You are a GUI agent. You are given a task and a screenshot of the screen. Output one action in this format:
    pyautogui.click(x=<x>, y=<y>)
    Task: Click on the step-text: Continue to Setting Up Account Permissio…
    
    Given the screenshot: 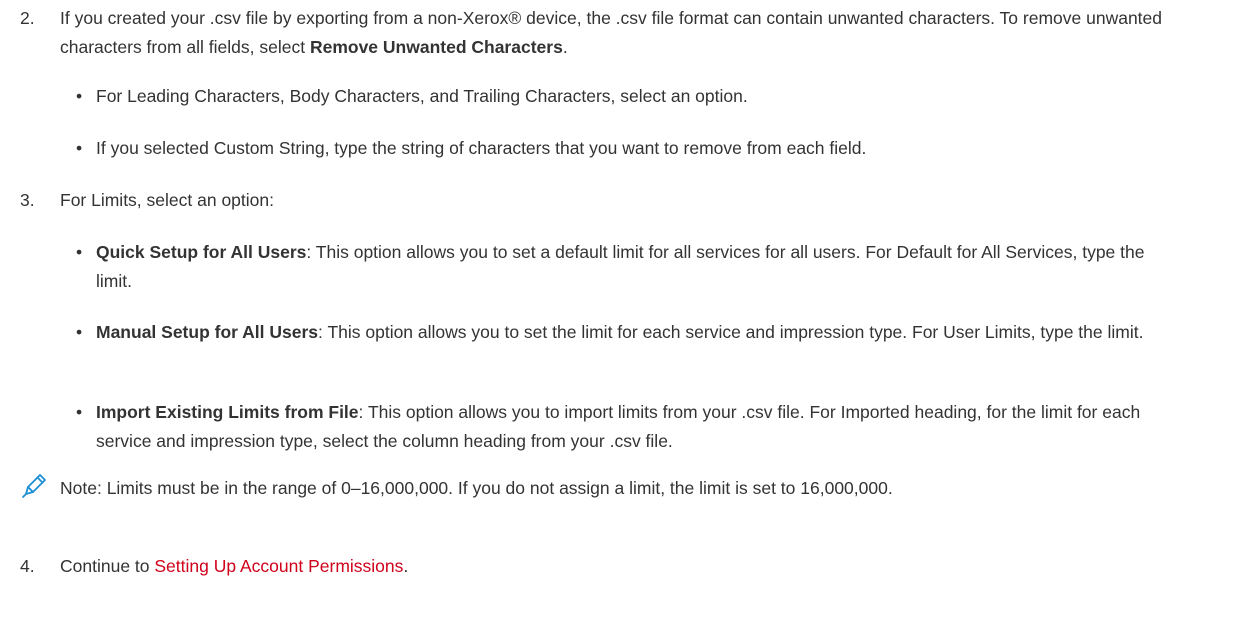 What is the action you would take?
    pyautogui.click(x=640, y=566)
    